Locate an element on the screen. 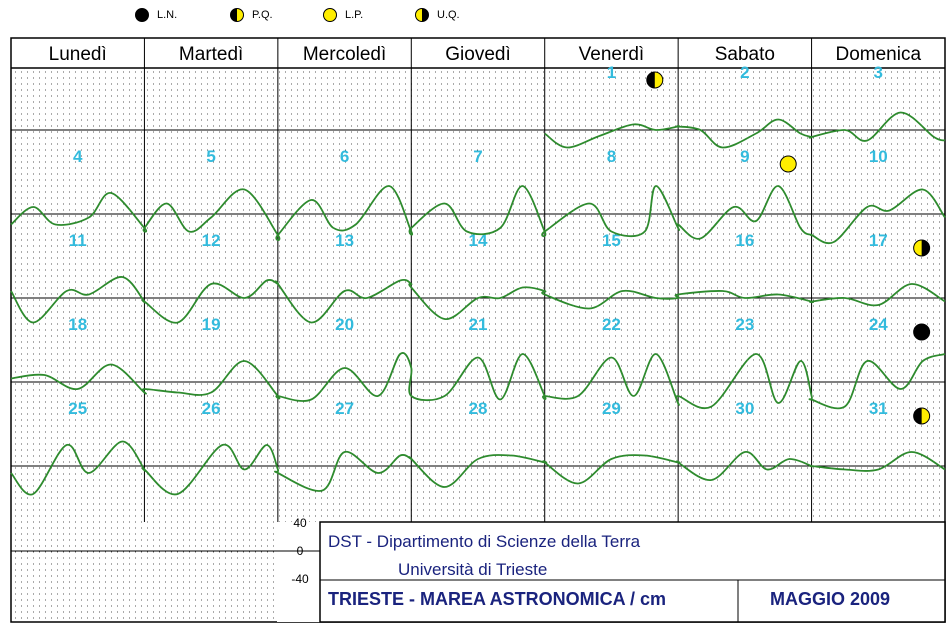  date-label: 13 is located at coordinates (344, 240).